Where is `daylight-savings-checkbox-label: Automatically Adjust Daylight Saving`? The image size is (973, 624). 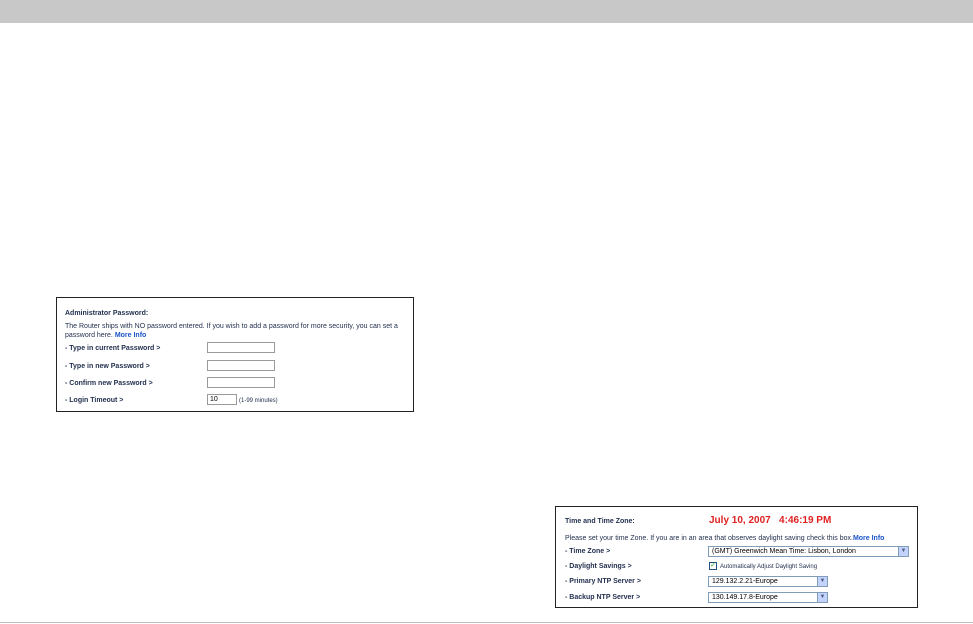
daylight-savings-checkbox-label: Automatically Adjust Daylight Saving is located at coordinates (769, 567).